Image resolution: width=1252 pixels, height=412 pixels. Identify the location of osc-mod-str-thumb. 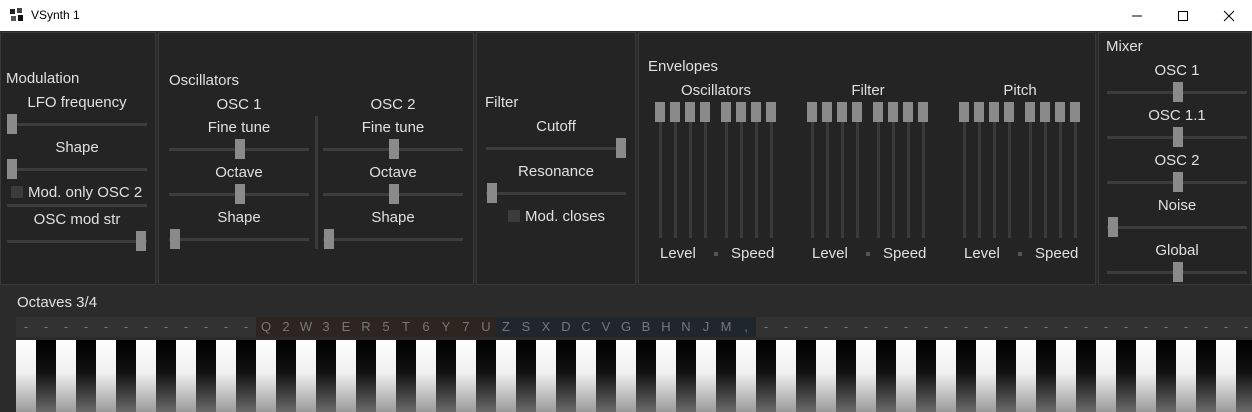
(141, 241).